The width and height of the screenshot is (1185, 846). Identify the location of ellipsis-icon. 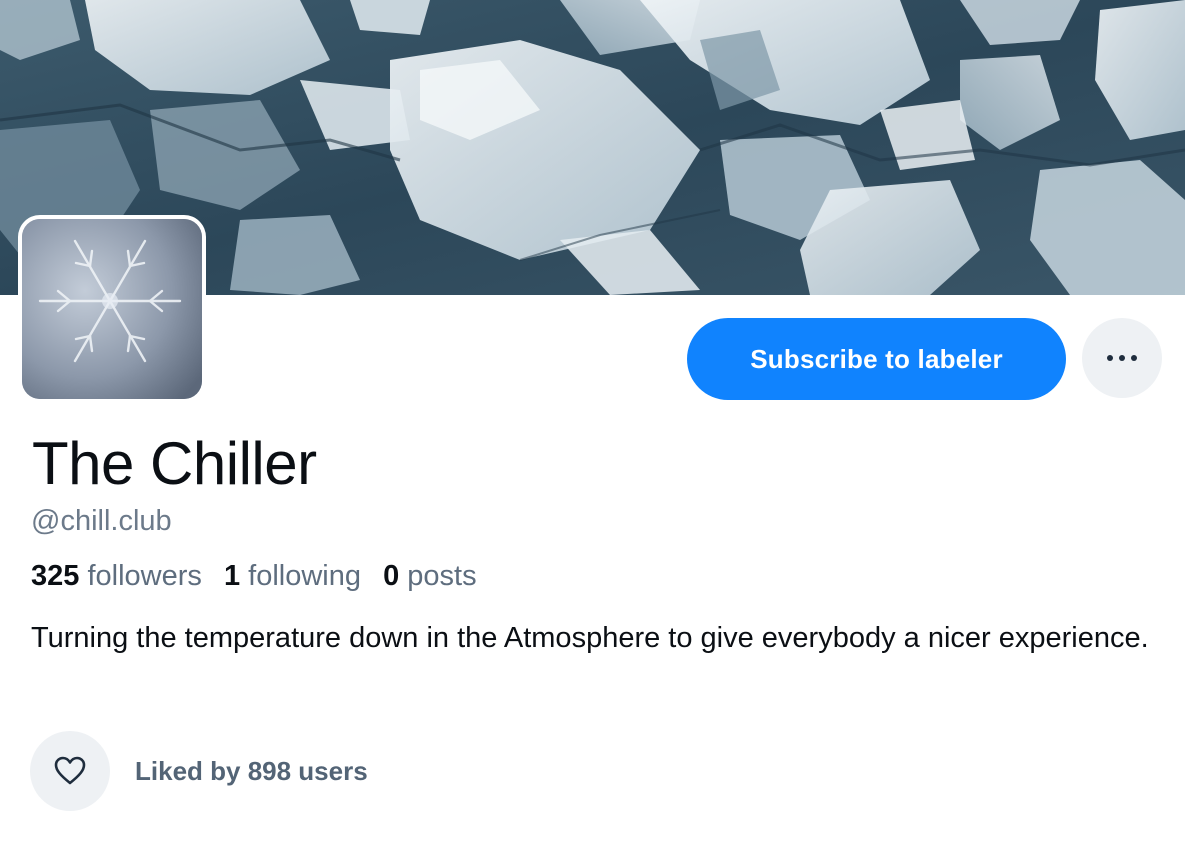
(1122, 358).